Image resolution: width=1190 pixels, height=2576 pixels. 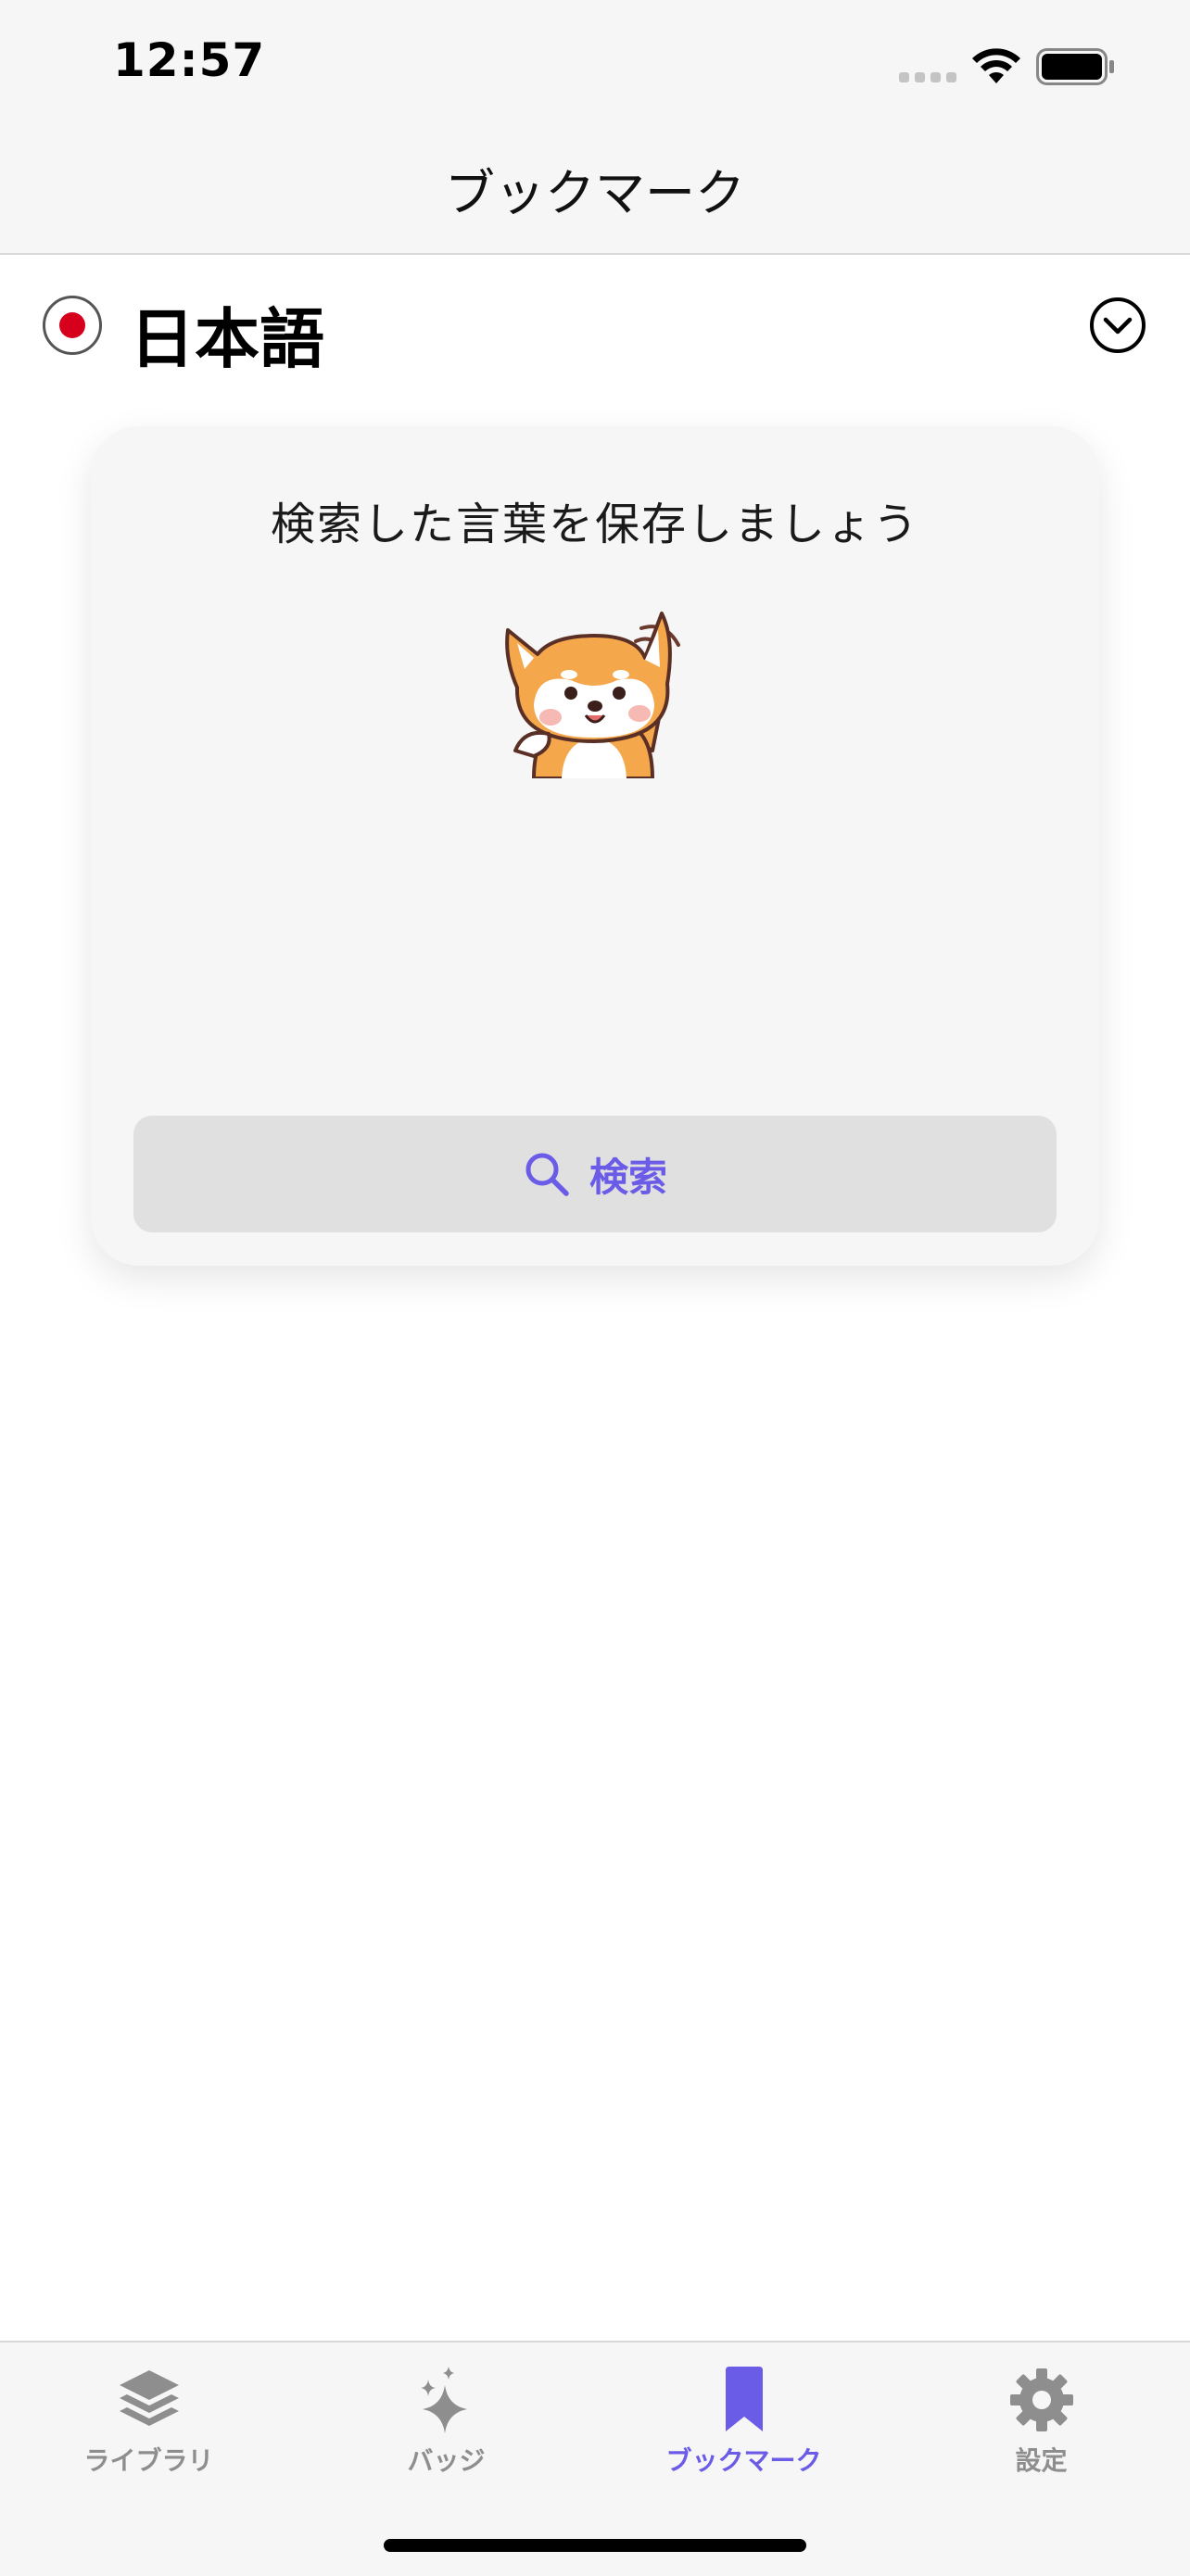 What do you see at coordinates (996, 65) in the screenshot?
I see `wifi-icon` at bounding box center [996, 65].